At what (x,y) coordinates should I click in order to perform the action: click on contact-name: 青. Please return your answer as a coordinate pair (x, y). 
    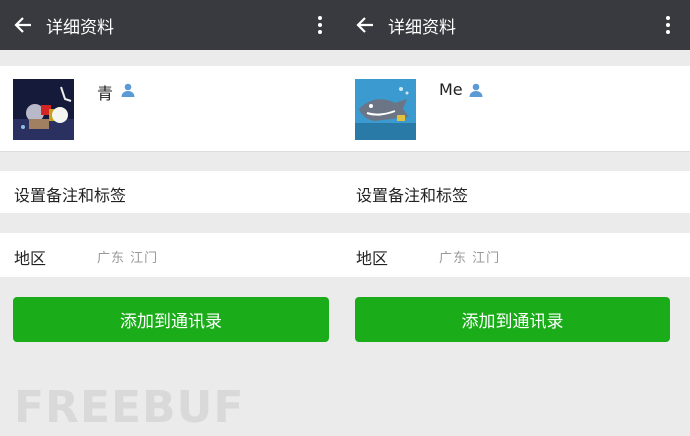
    Looking at the image, I should click on (105, 93).